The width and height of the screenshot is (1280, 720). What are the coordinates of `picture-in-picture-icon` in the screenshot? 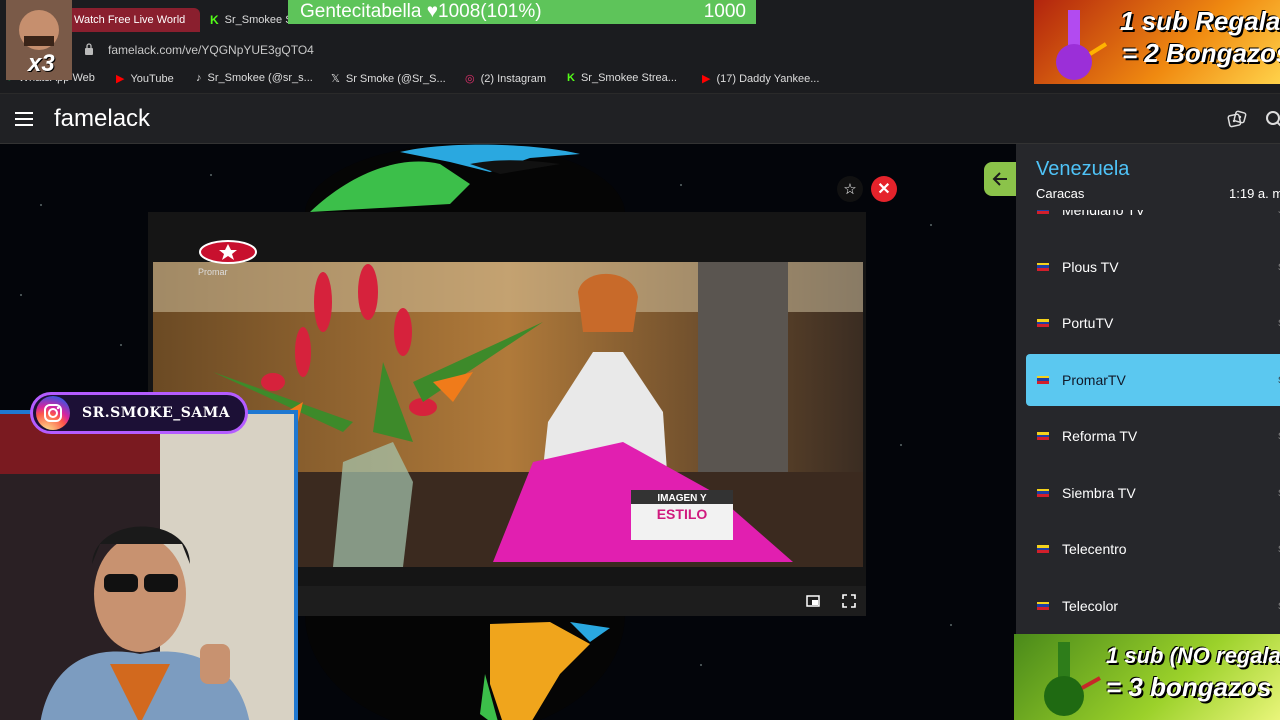 It's located at (813, 601).